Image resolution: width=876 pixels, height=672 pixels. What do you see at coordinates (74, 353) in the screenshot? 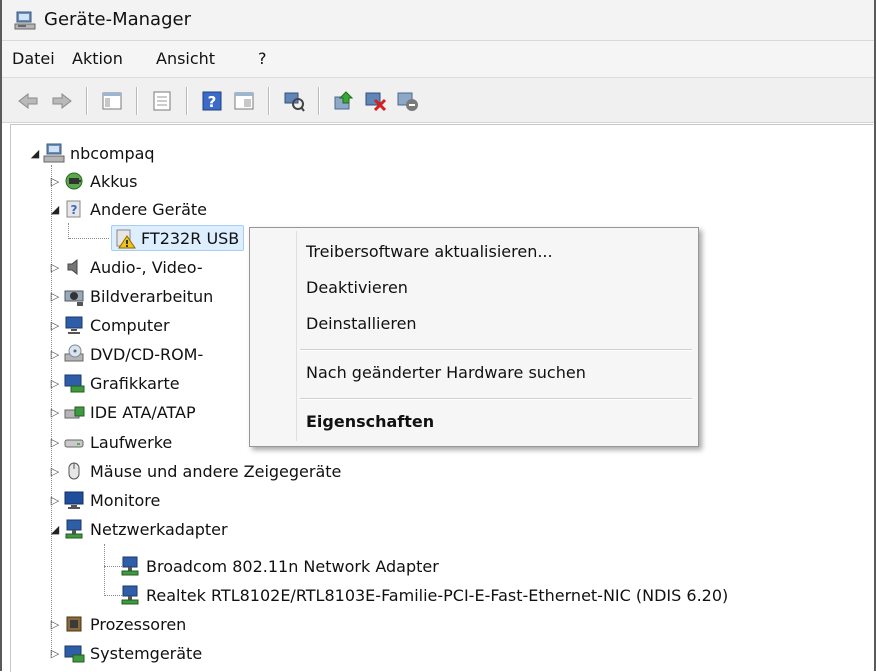
I see `optical-drive-icon` at bounding box center [74, 353].